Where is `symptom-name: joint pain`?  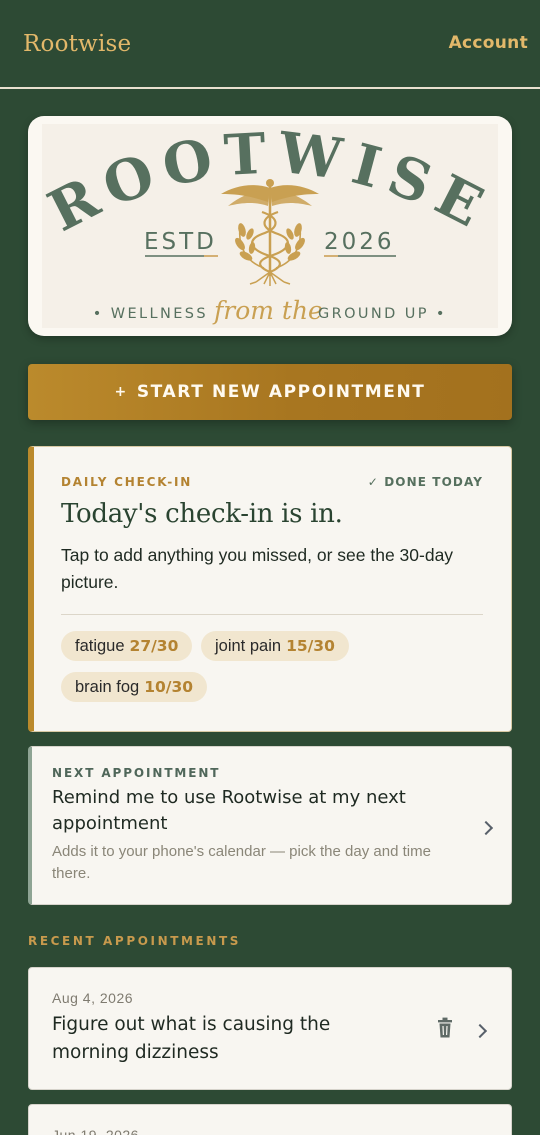
symptom-name: joint pain is located at coordinates (248, 645).